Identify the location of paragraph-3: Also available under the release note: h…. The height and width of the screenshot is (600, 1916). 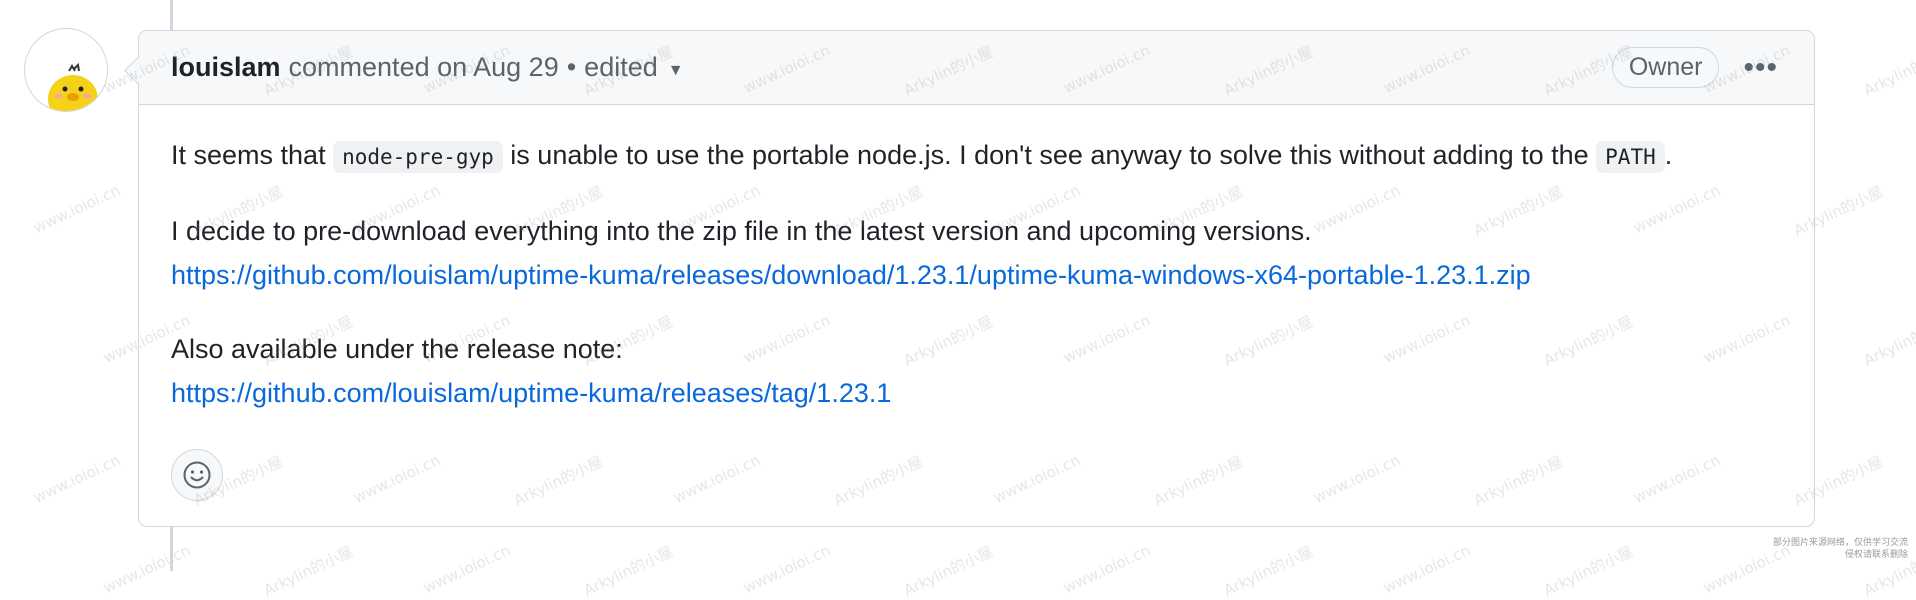
(976, 371).